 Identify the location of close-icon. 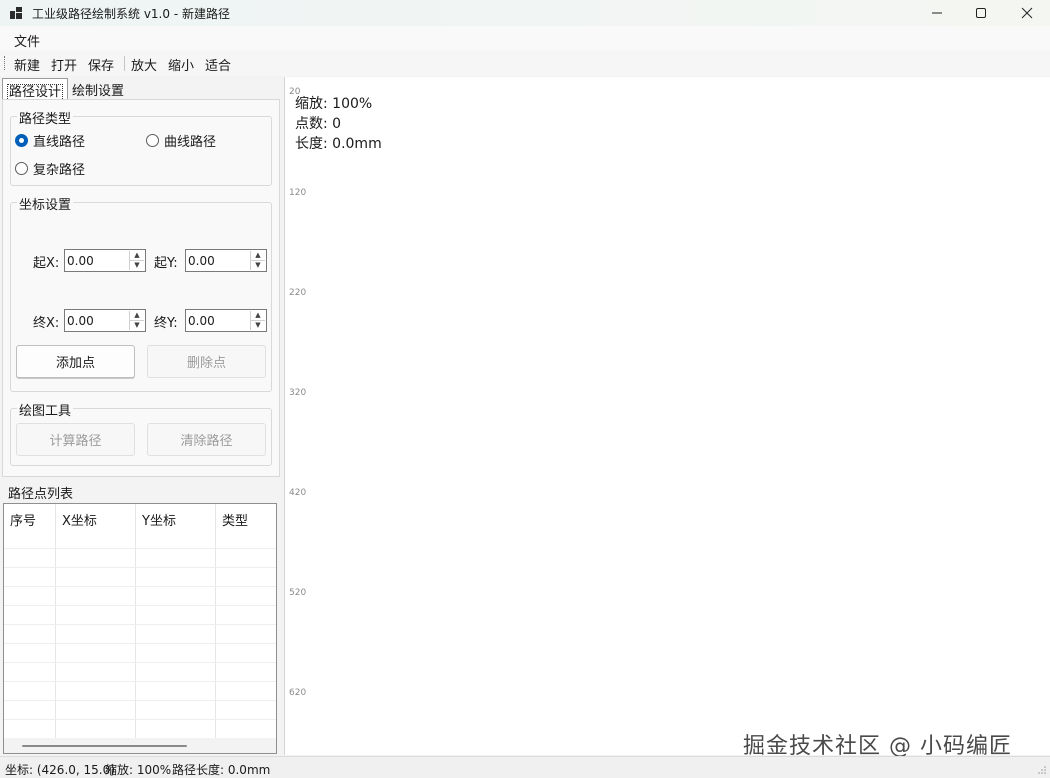
(1027, 13).